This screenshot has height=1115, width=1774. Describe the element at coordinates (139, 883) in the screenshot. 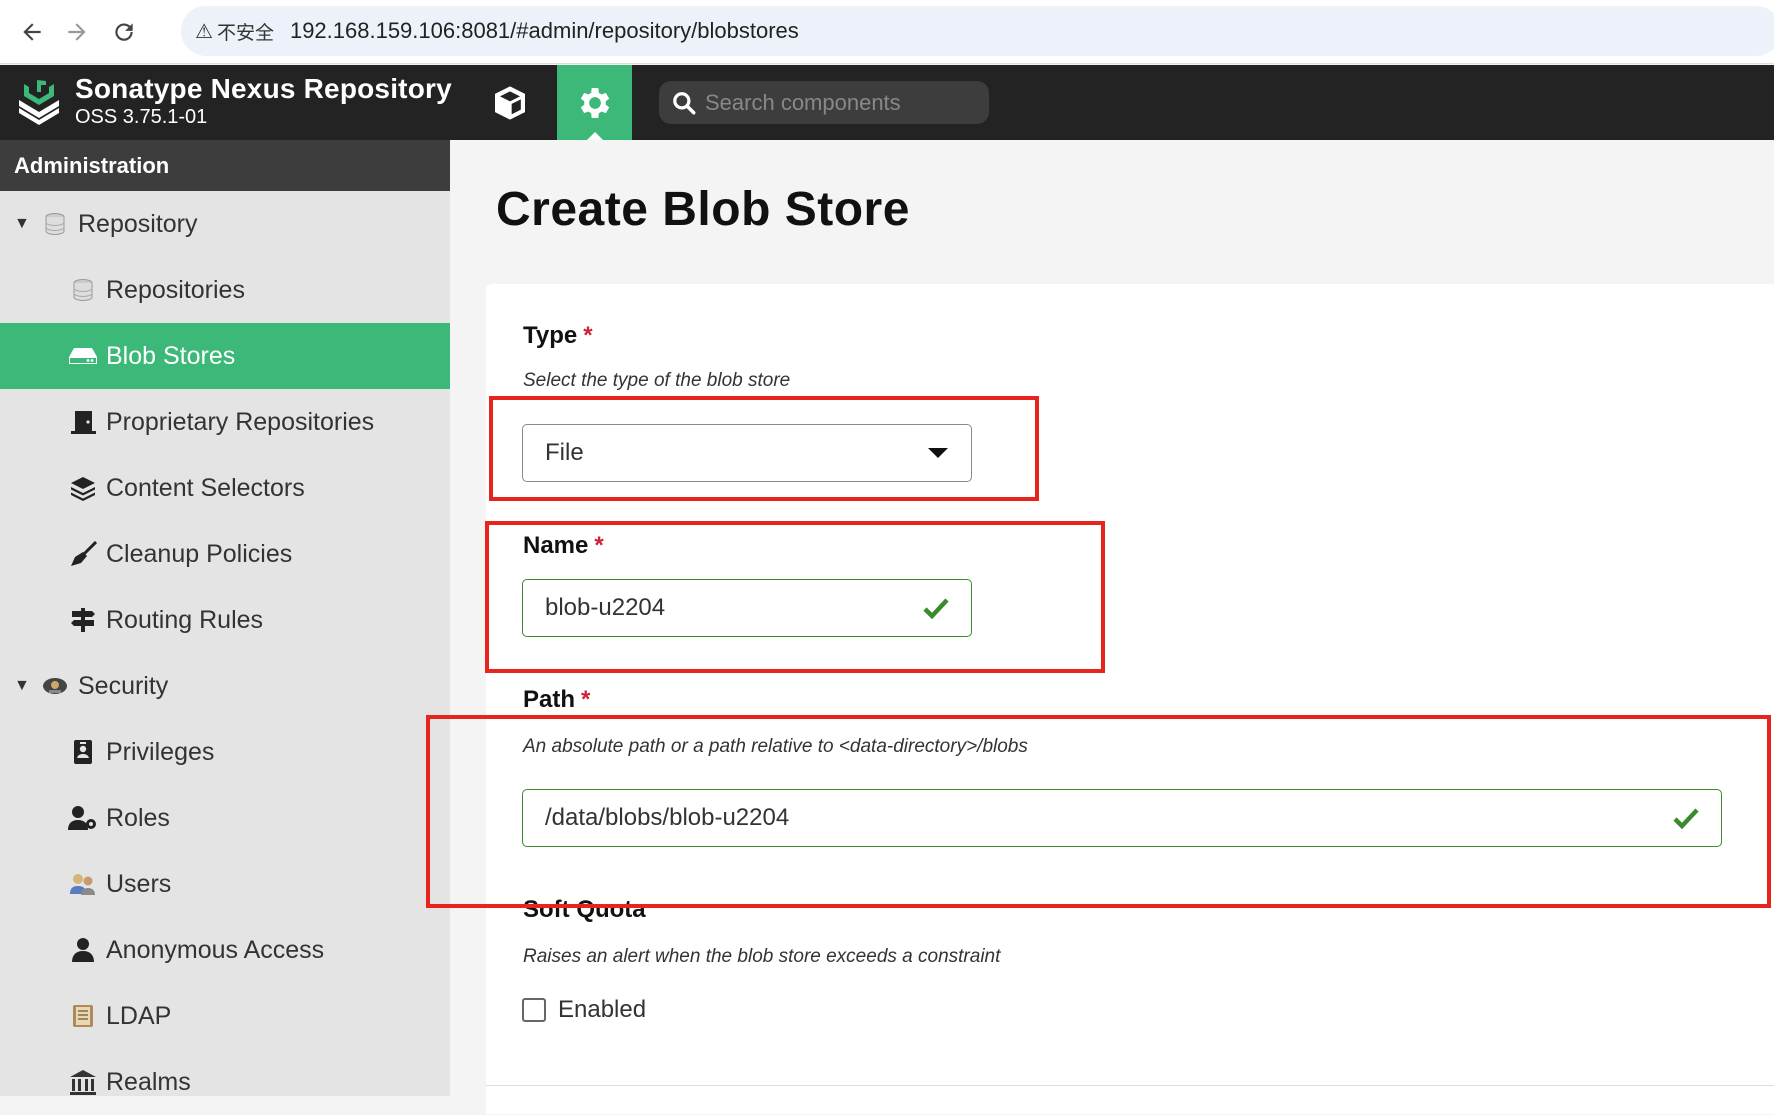

I see `sidebar-item-label: Users` at that location.